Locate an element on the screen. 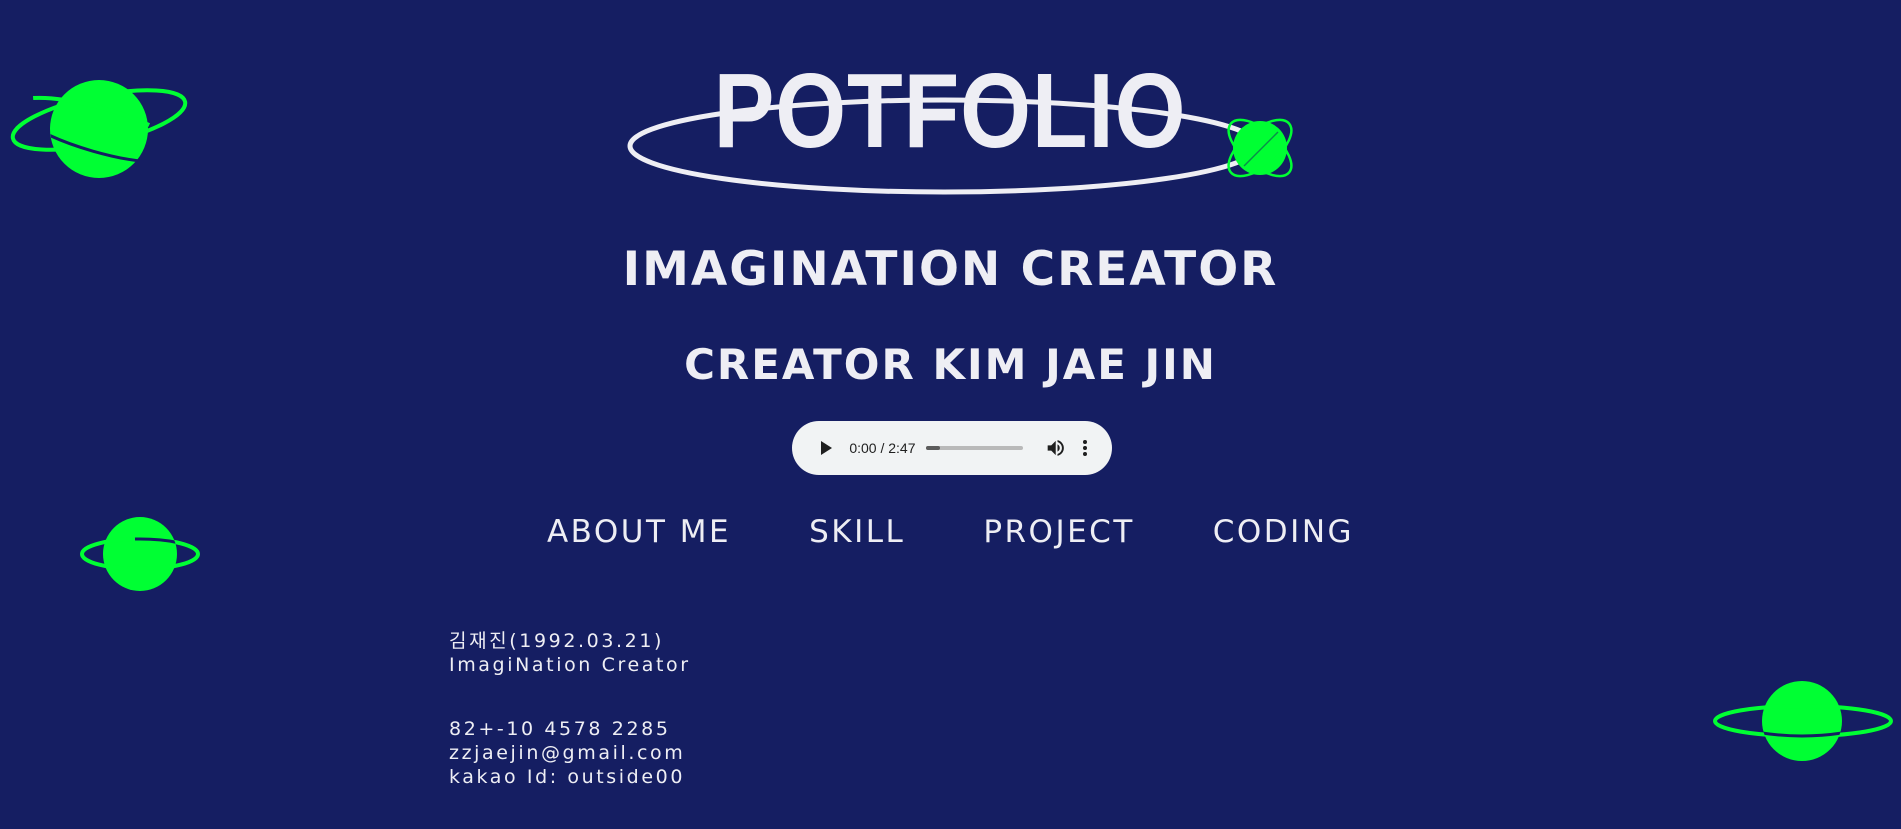  more-options-icon is located at coordinates (1085, 448).